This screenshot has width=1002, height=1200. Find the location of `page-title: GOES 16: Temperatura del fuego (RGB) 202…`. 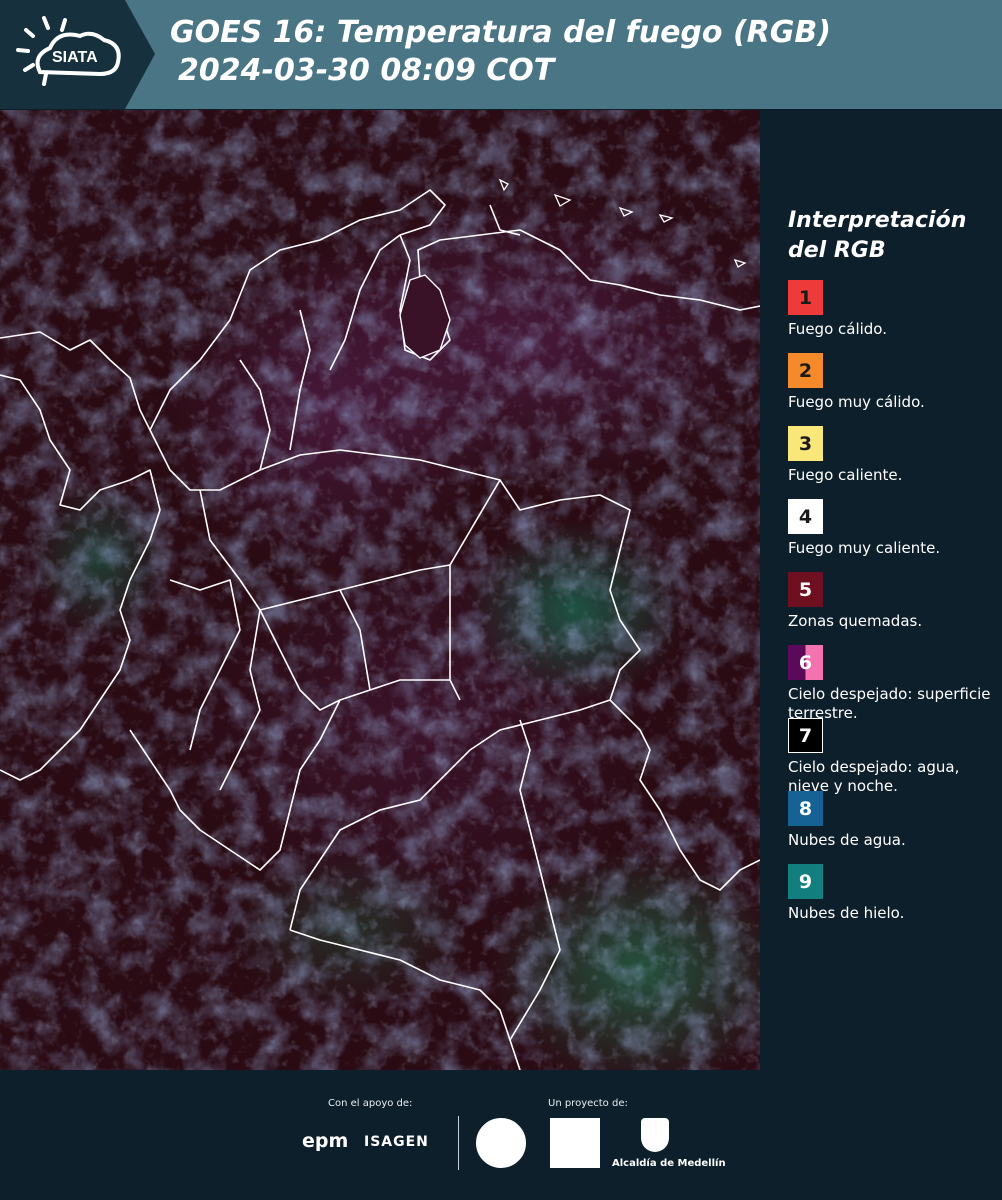

page-title: GOES 16: Temperatura del fuego (RGB) 202… is located at coordinates (500, 52).